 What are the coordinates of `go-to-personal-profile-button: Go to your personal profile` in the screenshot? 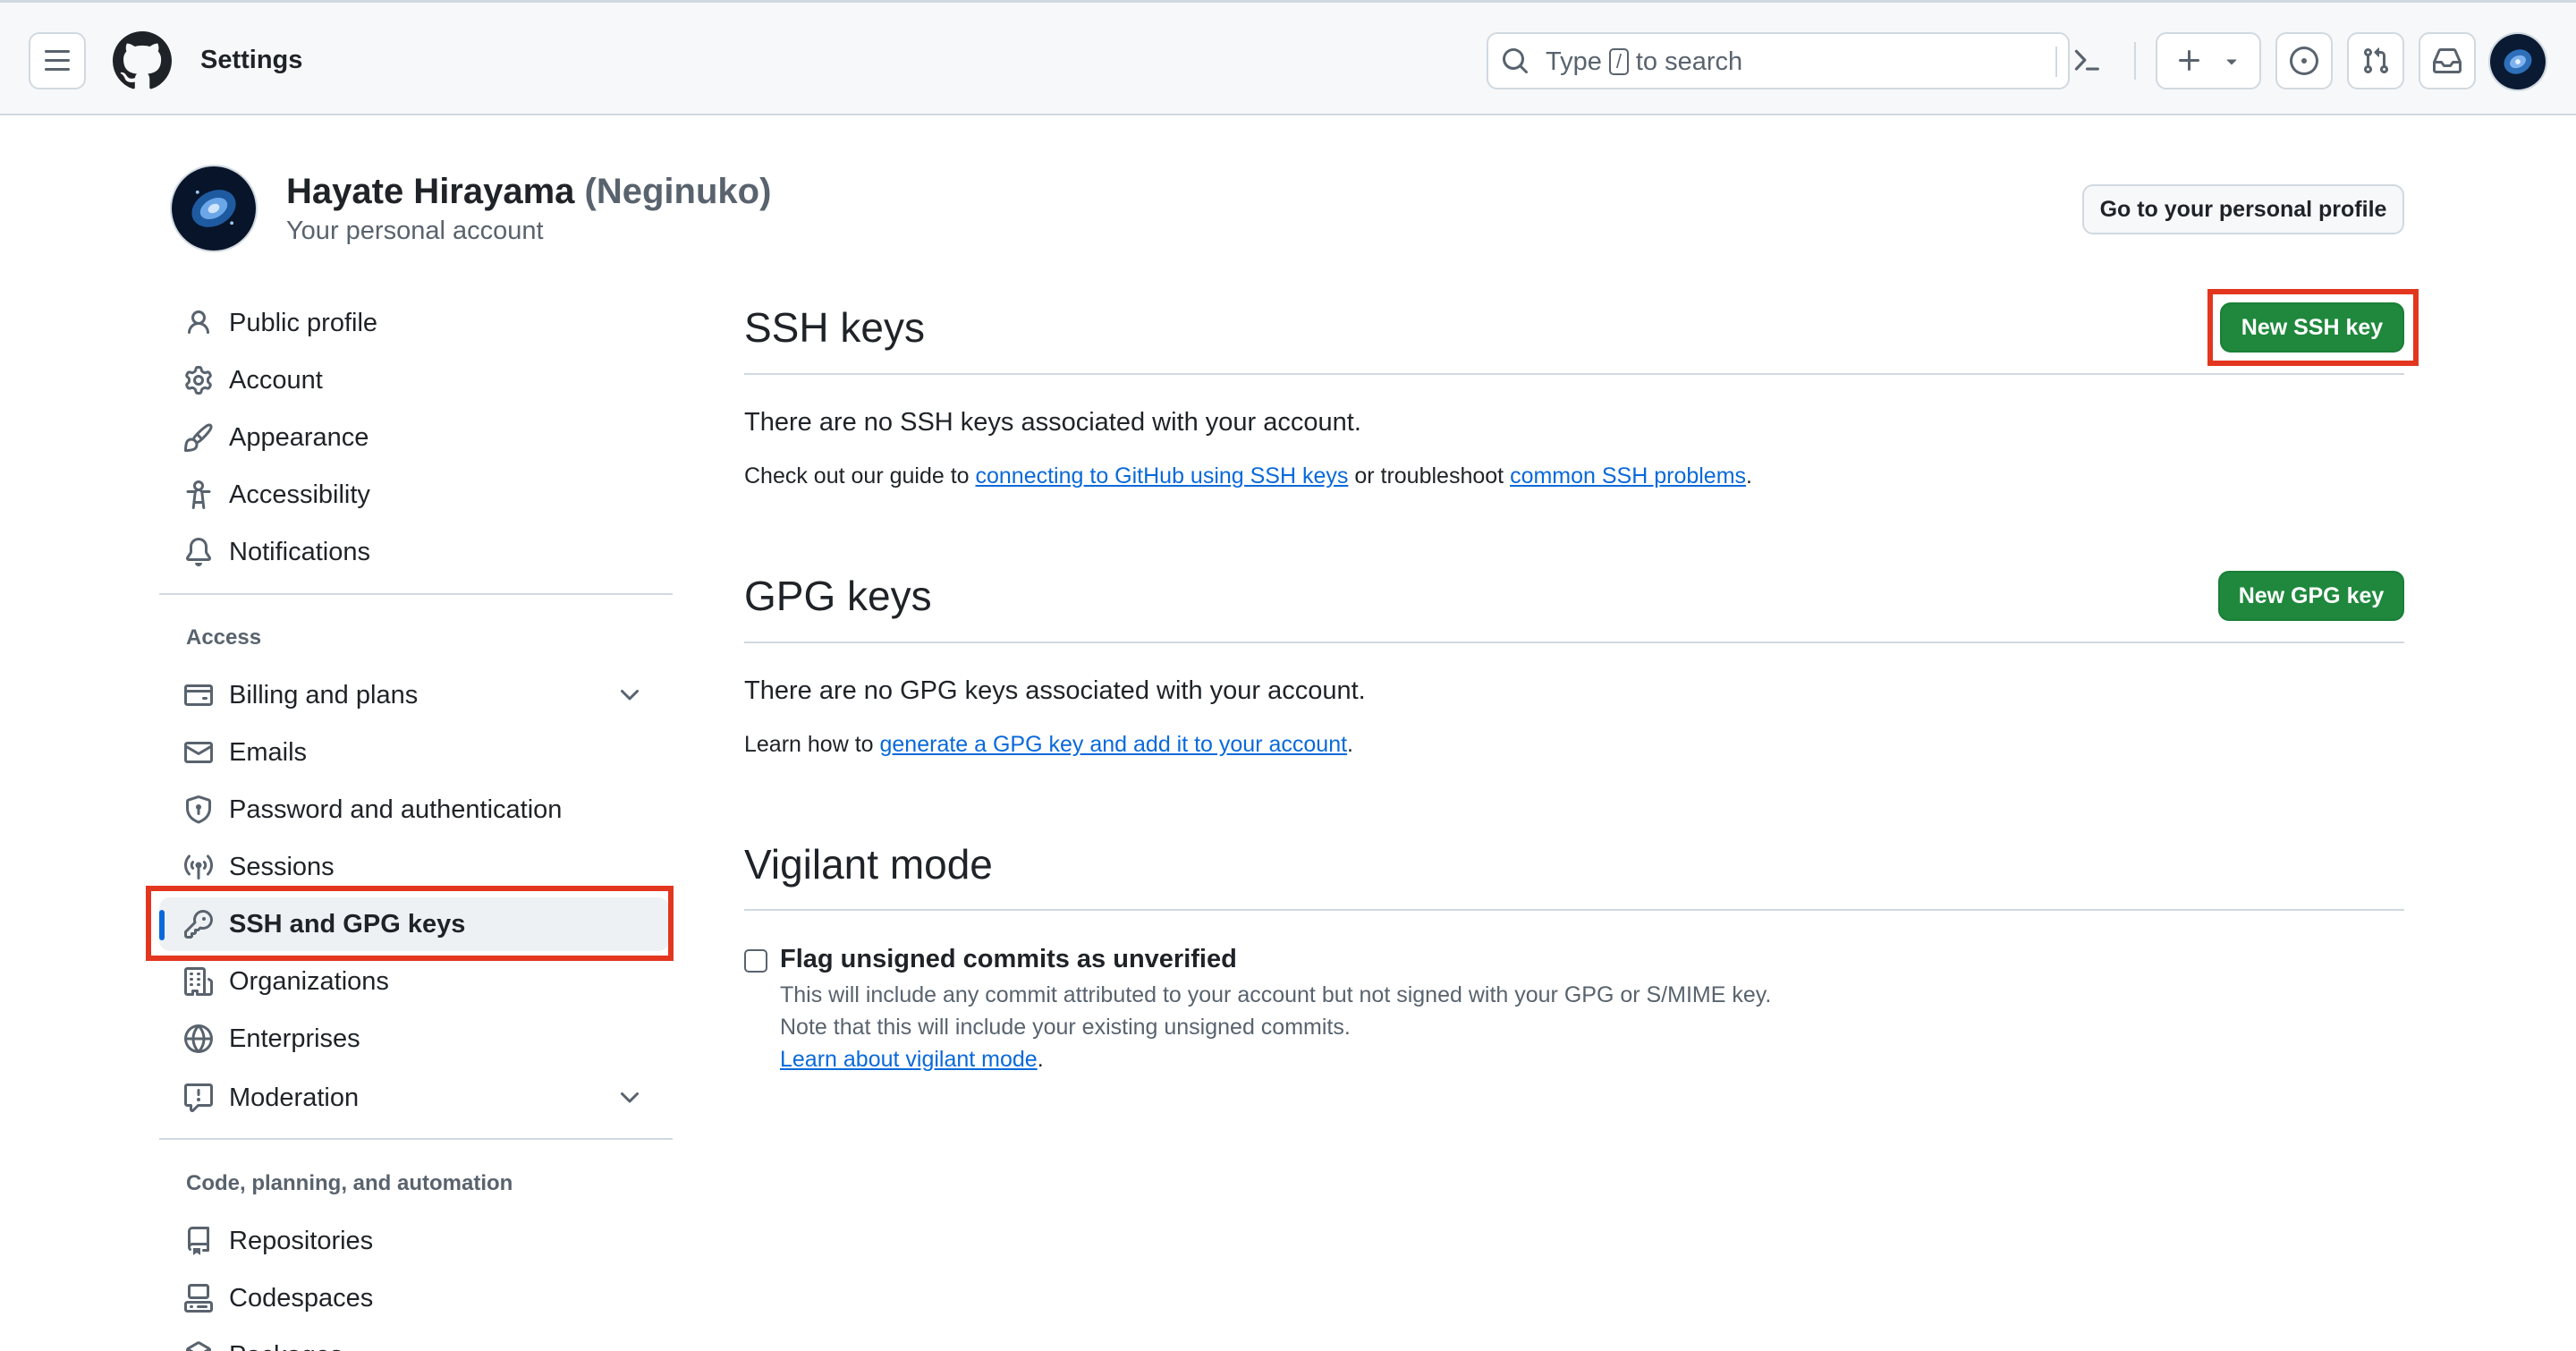 It's located at (2243, 209).